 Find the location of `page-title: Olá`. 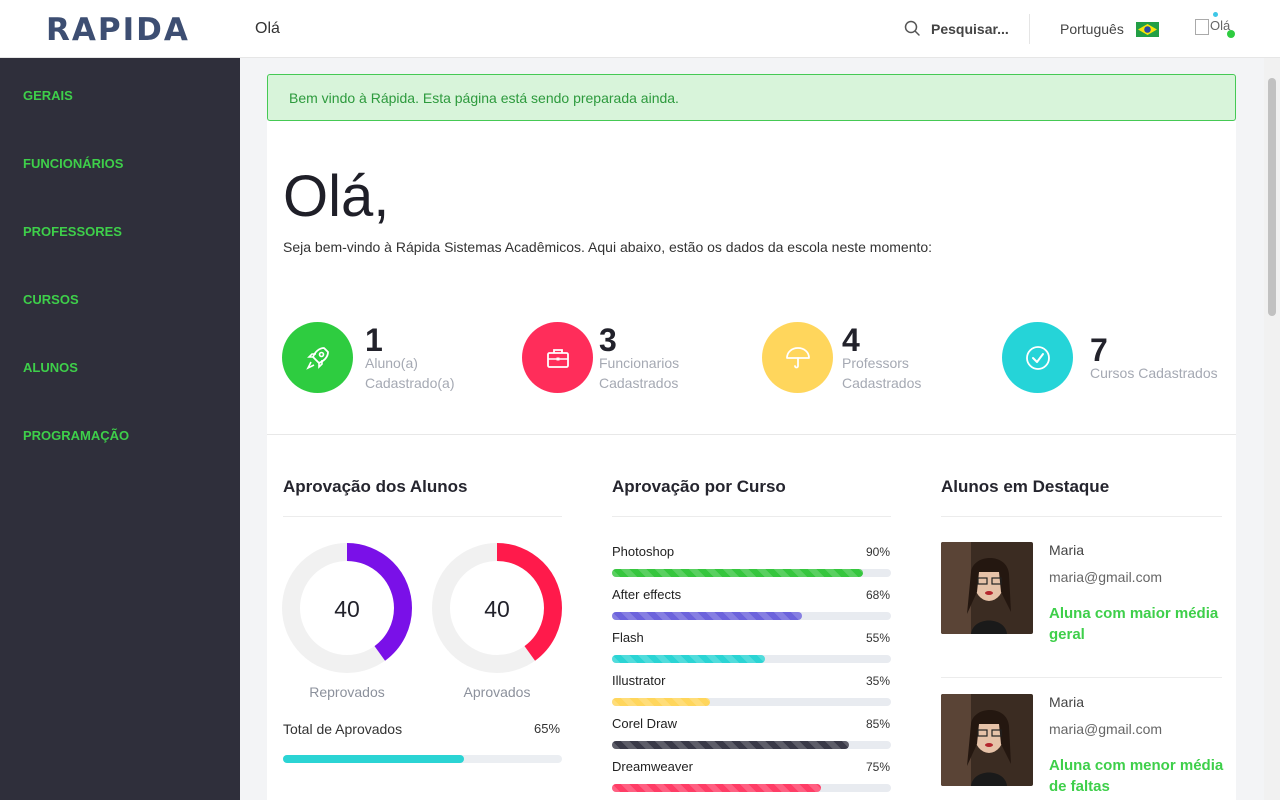

page-title: Olá is located at coordinates (267, 28).